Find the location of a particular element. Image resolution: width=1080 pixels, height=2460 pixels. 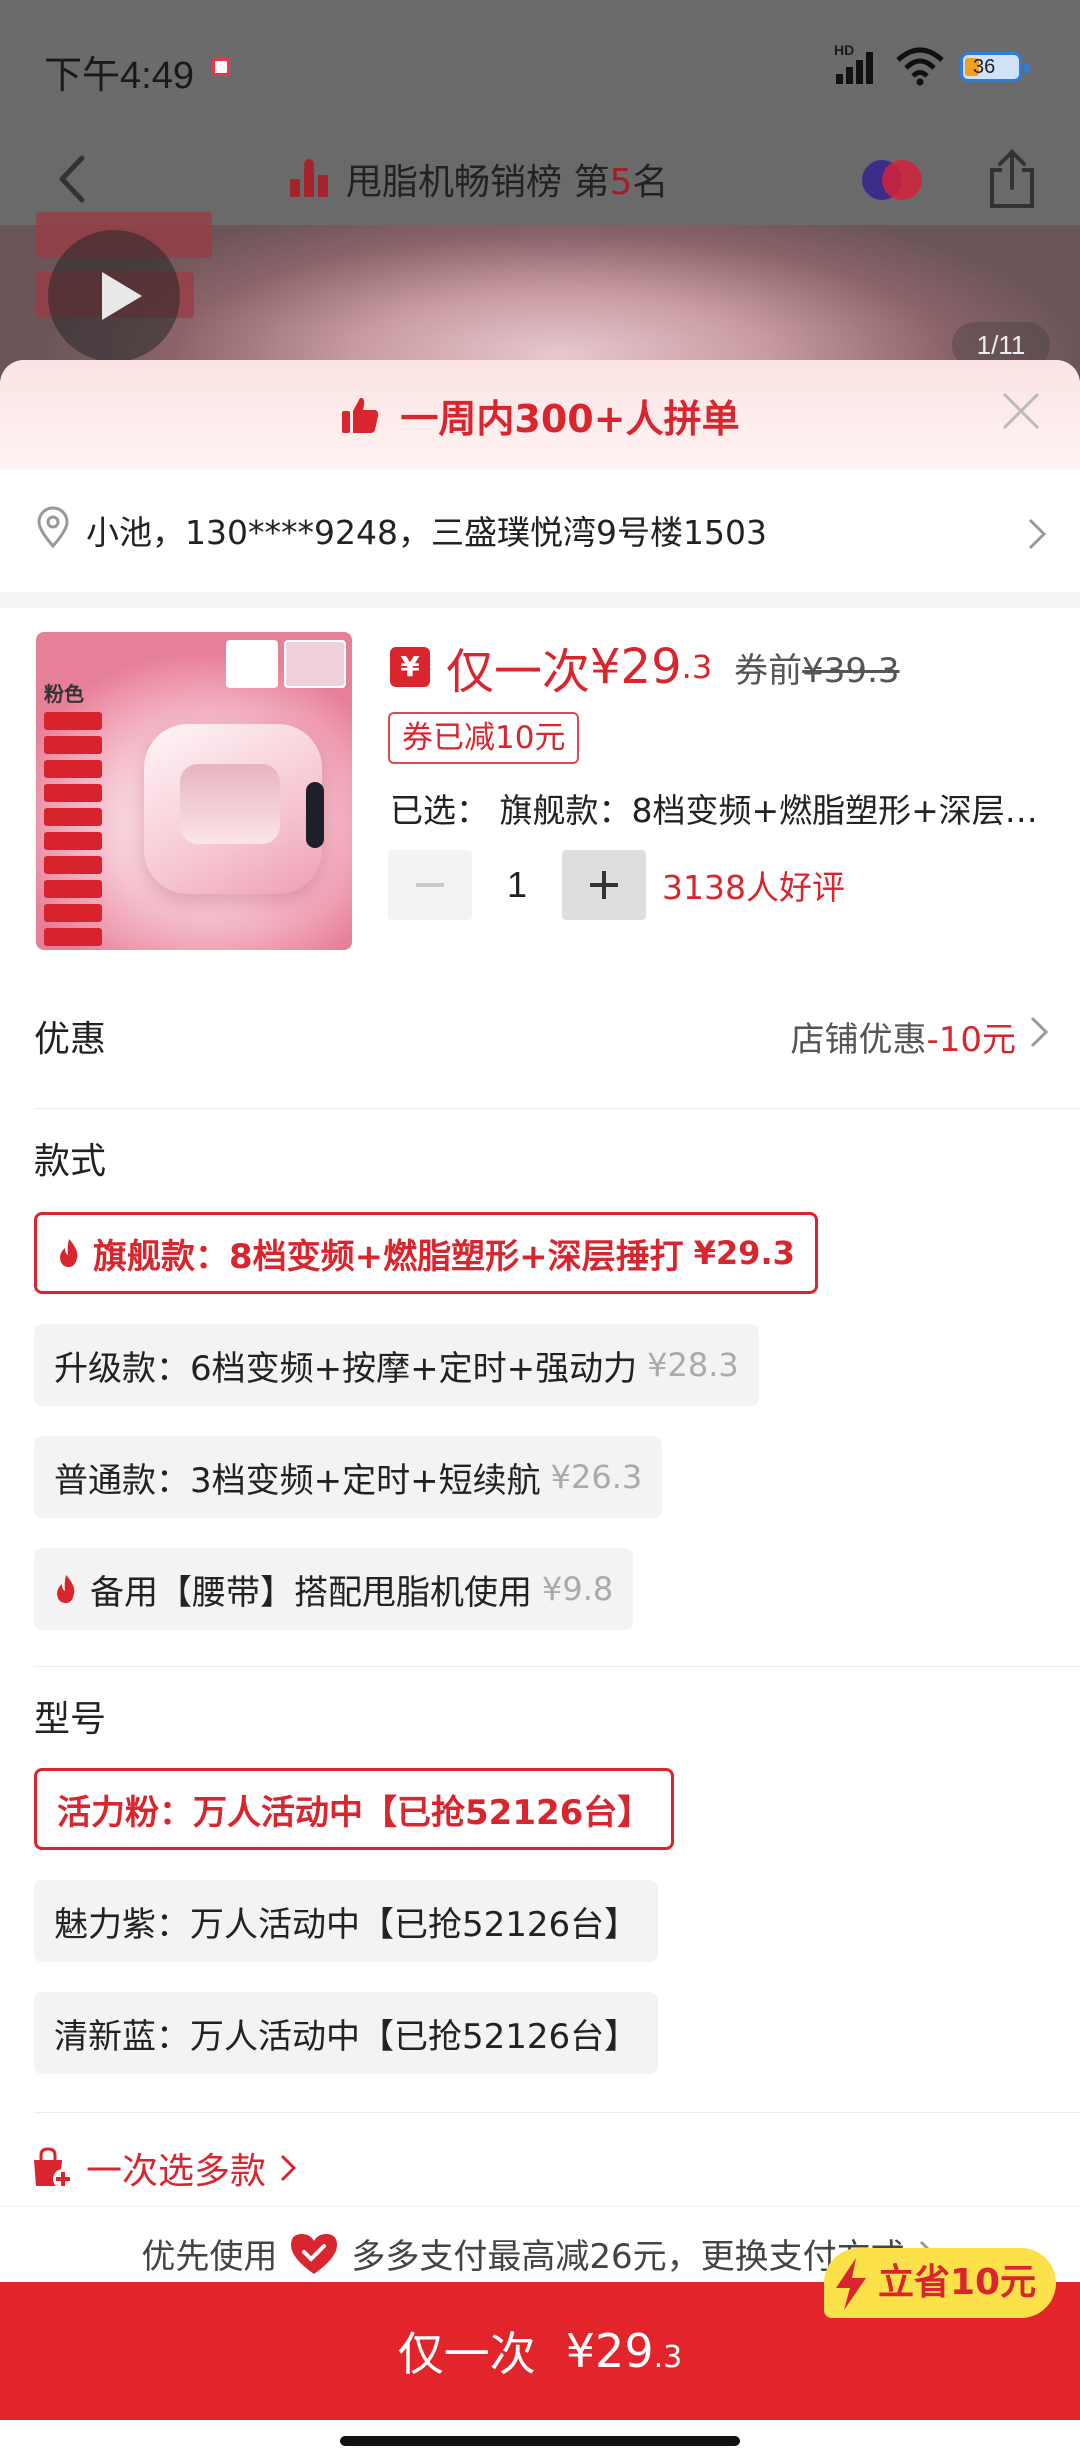

price-label: 仅一次 is located at coordinates (518, 672).